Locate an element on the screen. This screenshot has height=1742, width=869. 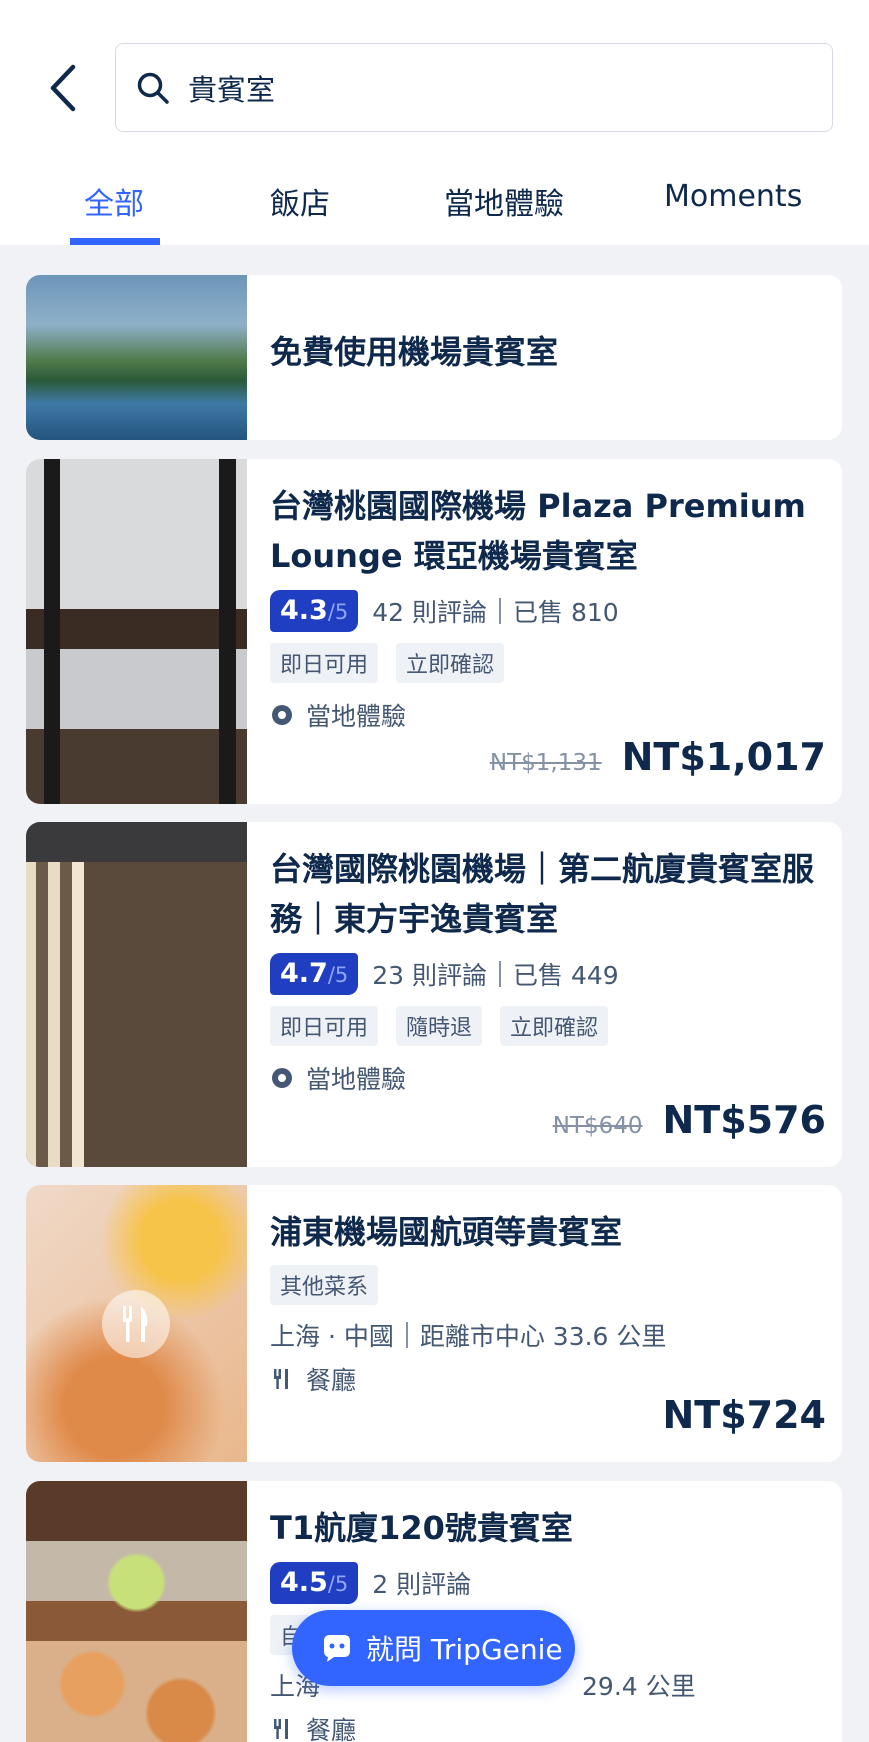
result-card-promo: 免費使用機場貴賓室 is located at coordinates (434, 357).